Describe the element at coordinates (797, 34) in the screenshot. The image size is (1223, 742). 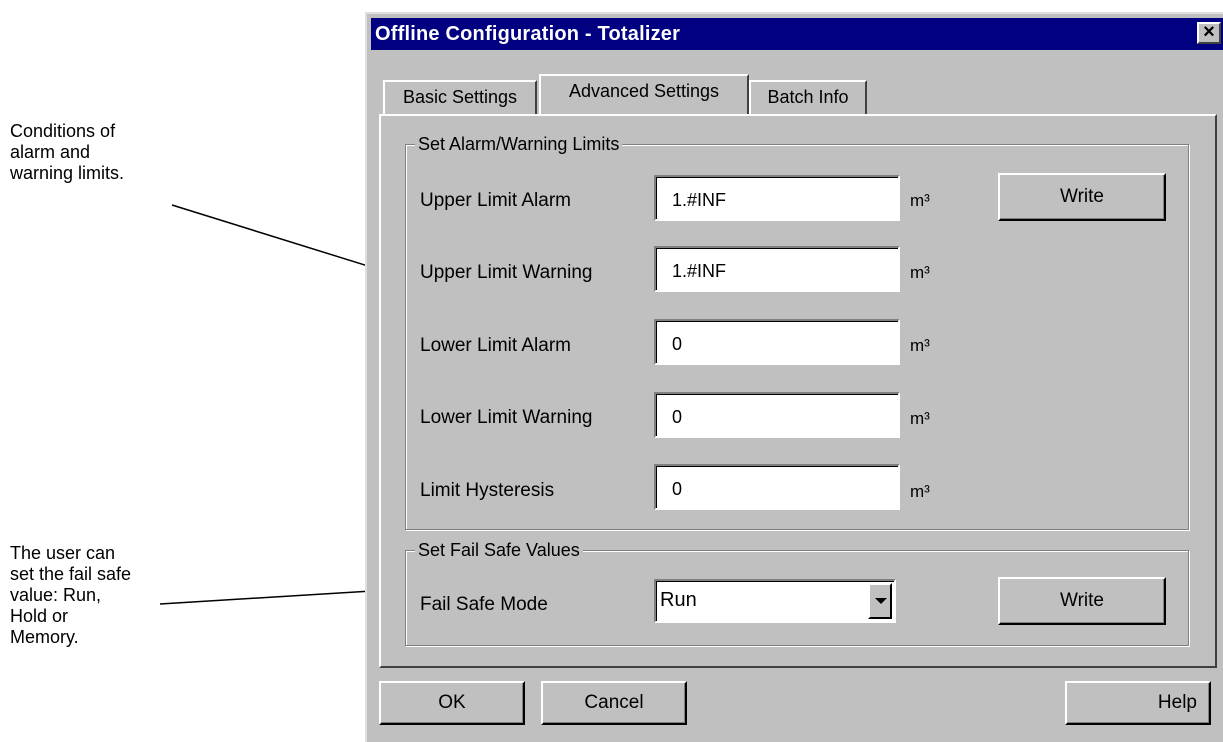
I see `title-bar: Offline Configuration - Totalizer ×` at that location.